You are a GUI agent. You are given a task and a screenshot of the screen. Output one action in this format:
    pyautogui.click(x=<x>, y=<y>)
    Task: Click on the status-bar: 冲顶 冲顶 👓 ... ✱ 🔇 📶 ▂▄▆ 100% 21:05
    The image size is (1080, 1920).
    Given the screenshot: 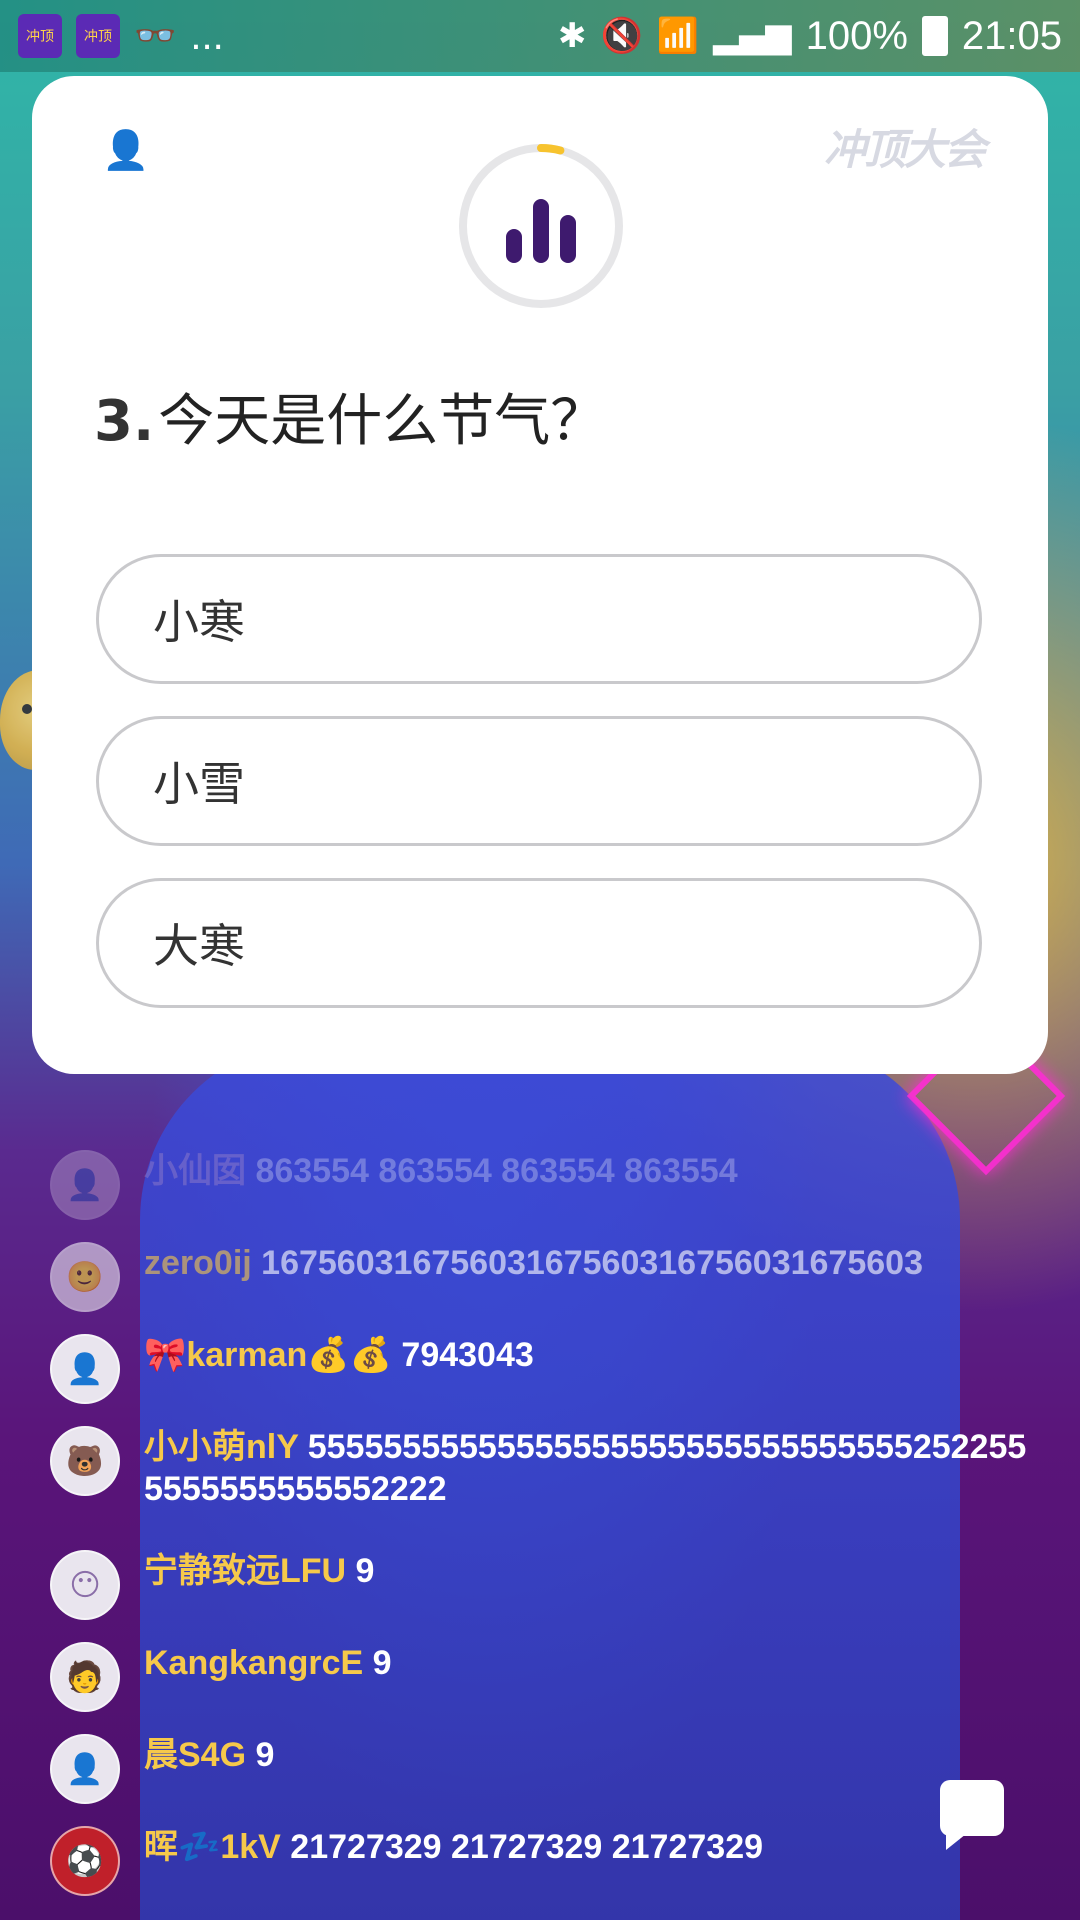 What is the action you would take?
    pyautogui.click(x=540, y=36)
    